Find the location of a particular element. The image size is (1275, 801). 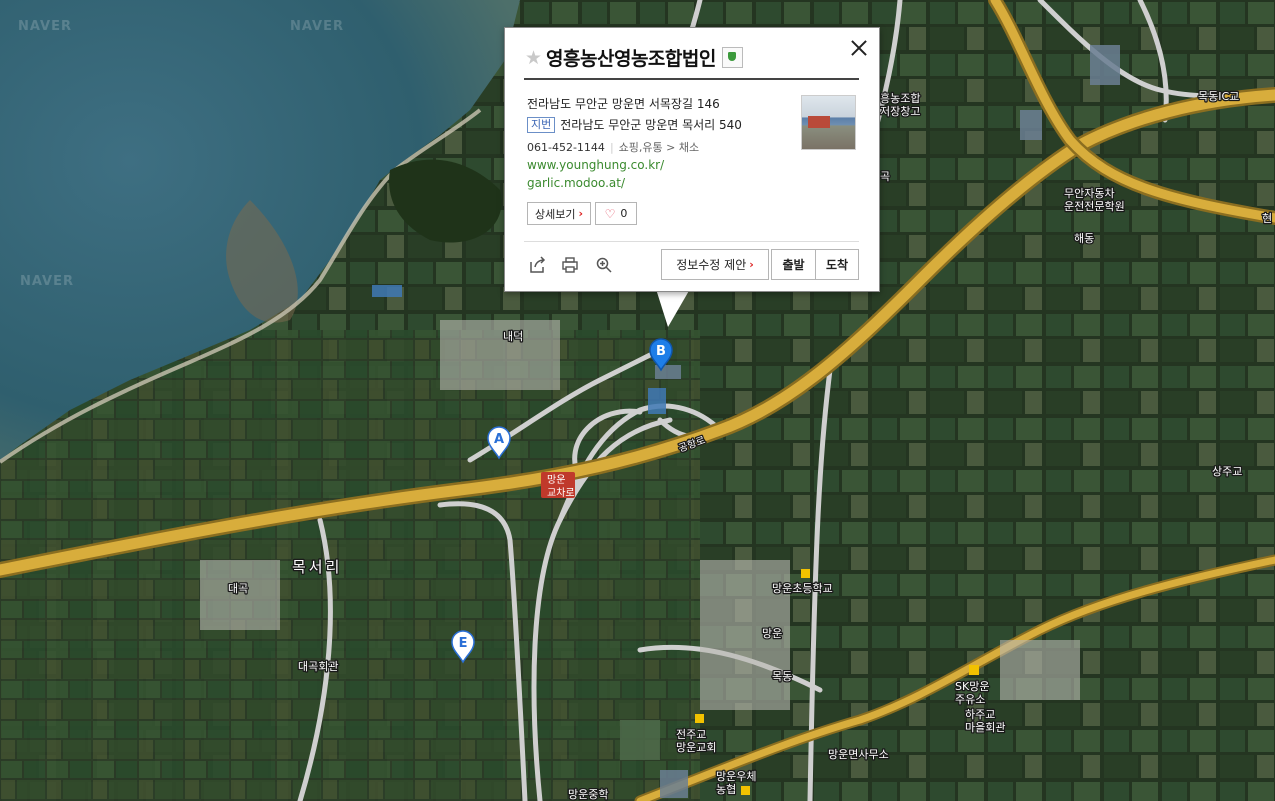

title-divider is located at coordinates (691, 79).